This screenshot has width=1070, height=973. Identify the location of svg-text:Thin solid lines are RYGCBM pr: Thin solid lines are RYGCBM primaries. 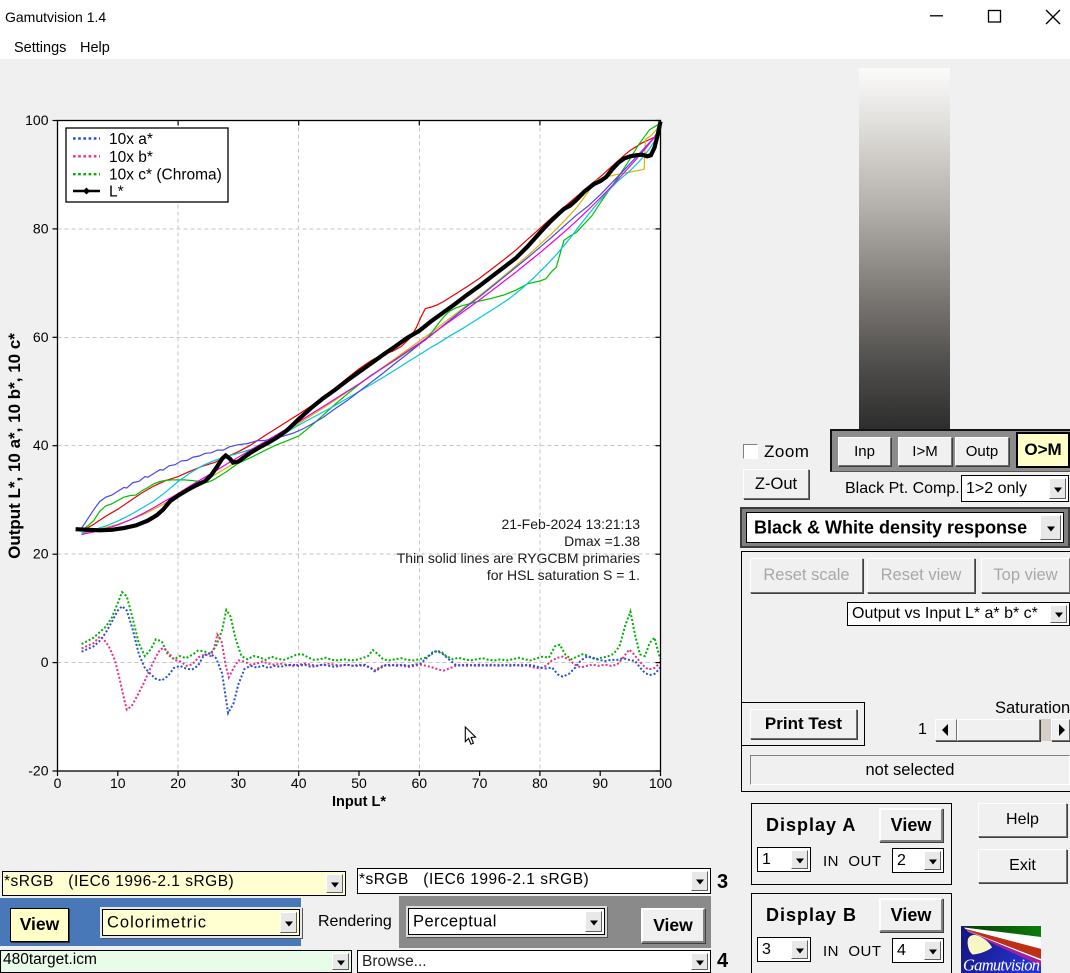
(518, 558).